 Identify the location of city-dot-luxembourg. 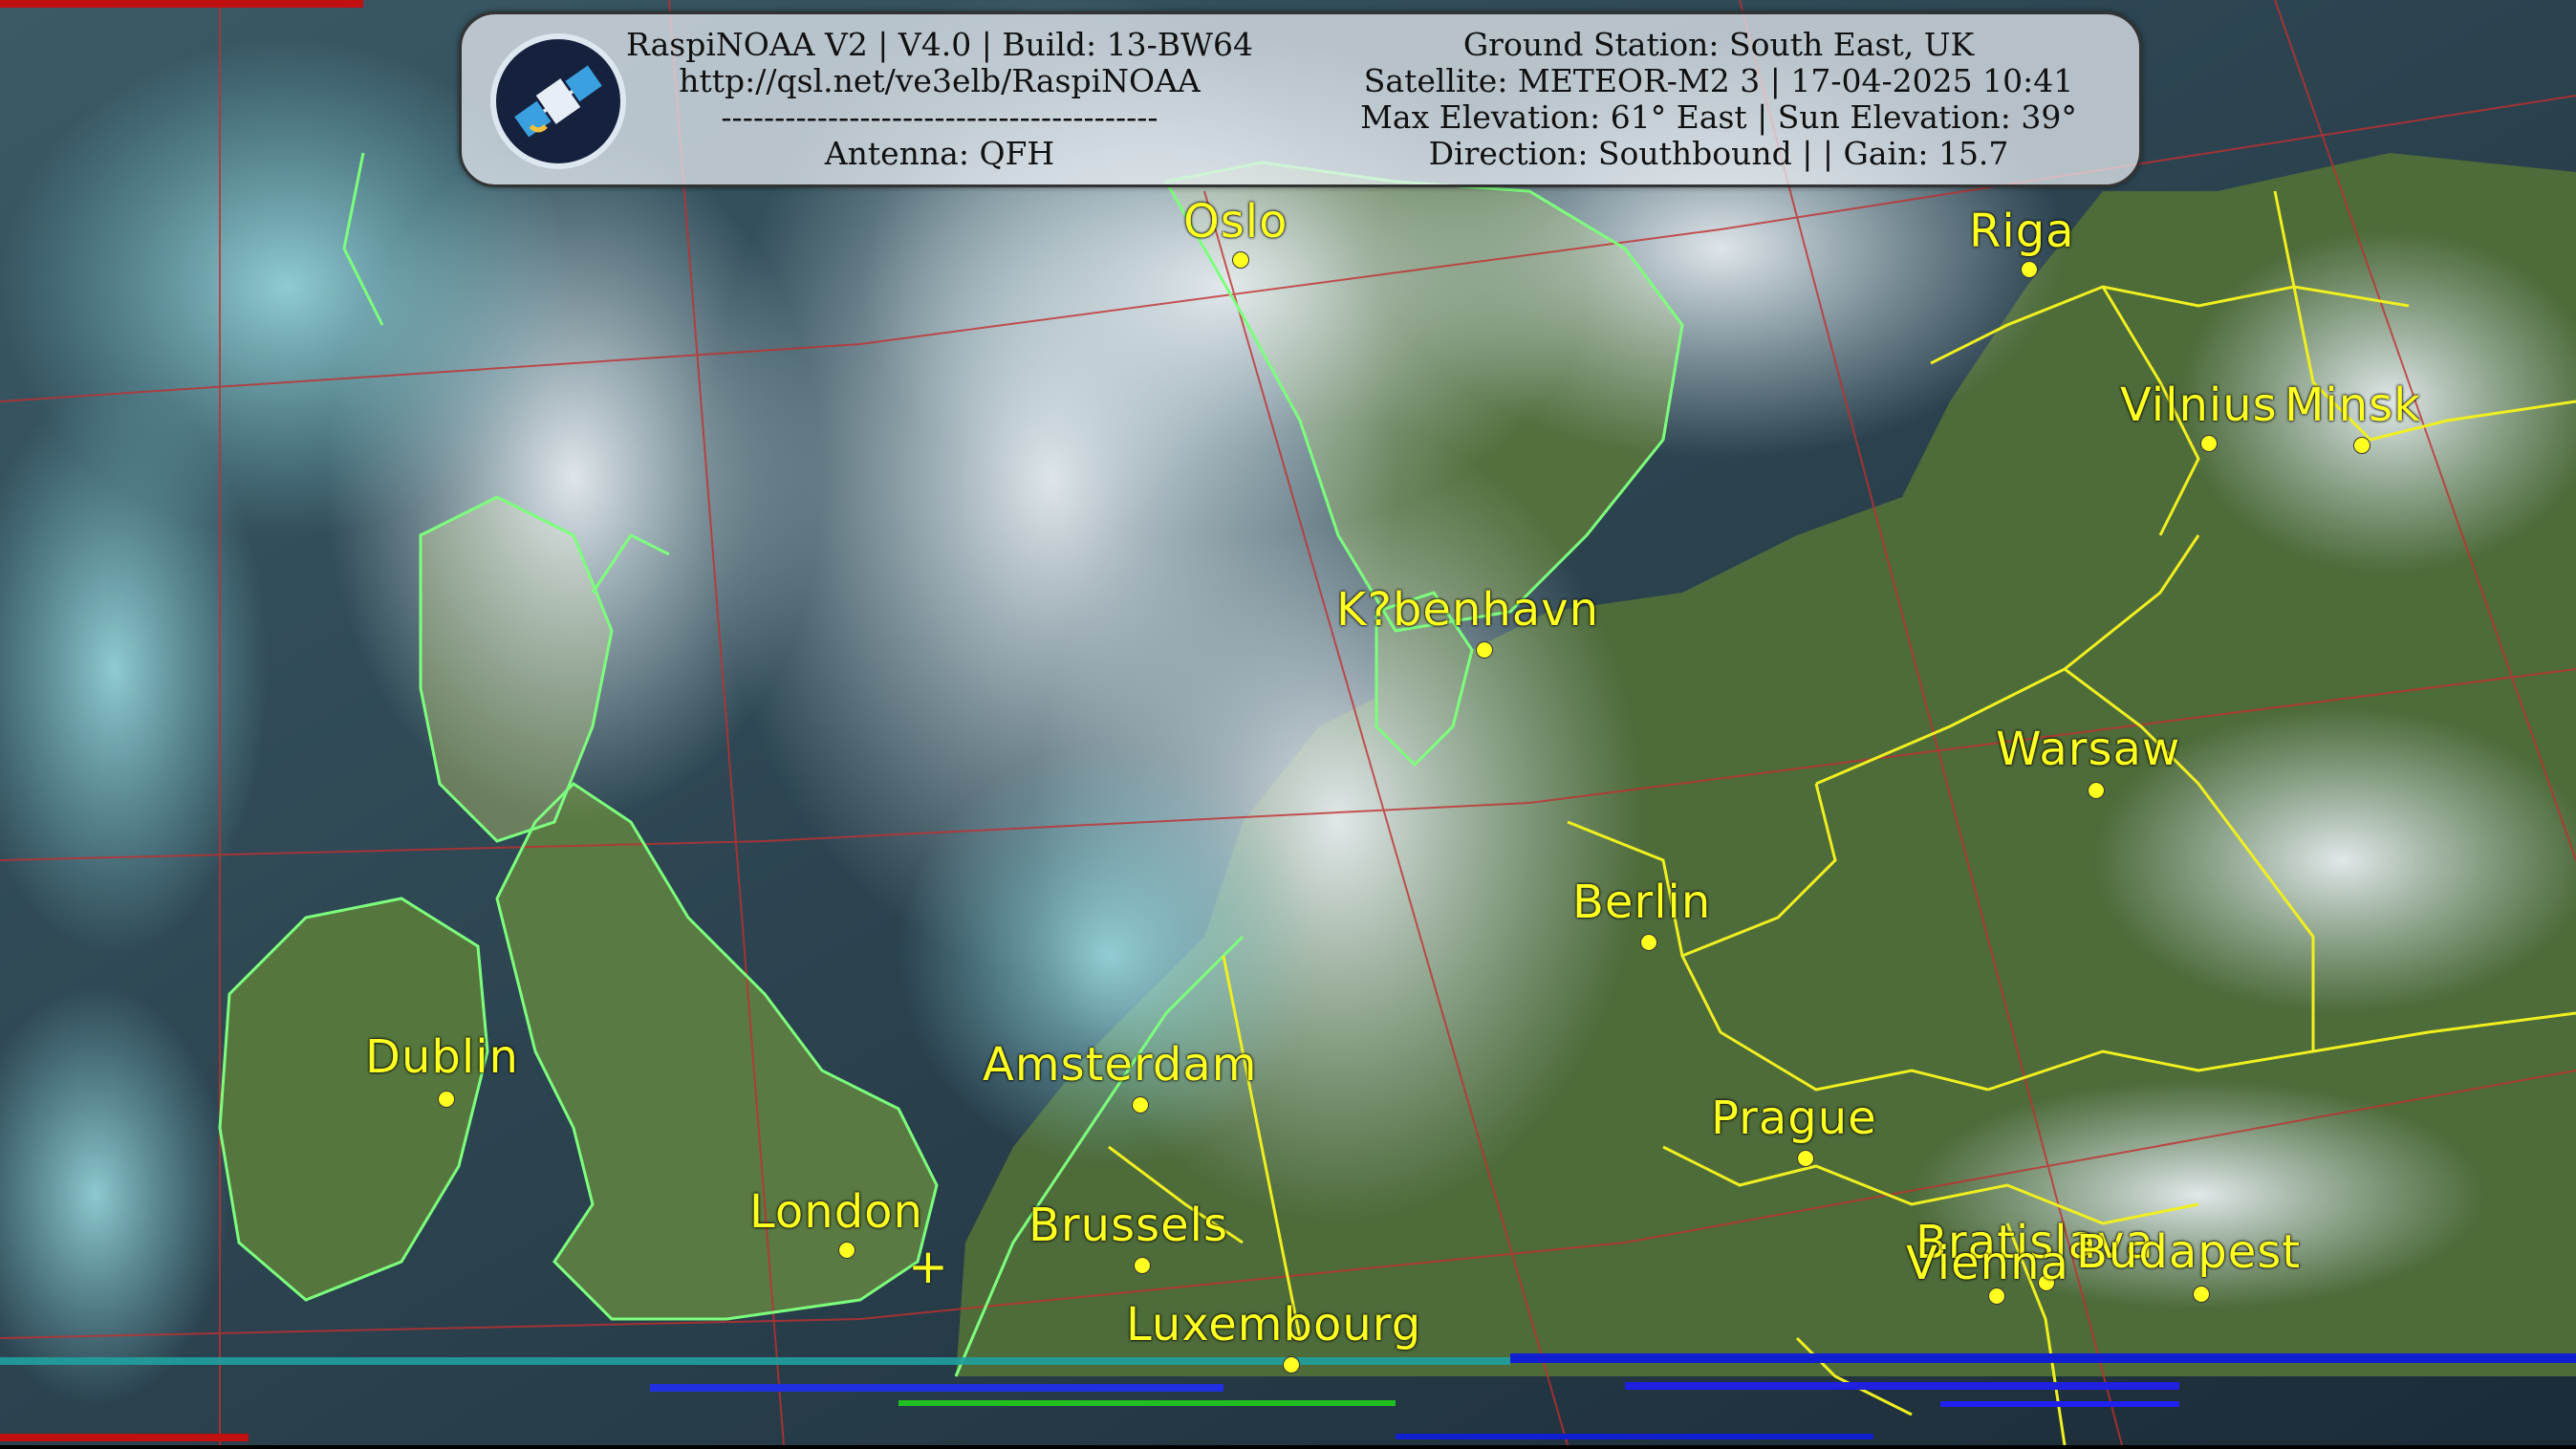
(1291, 1364).